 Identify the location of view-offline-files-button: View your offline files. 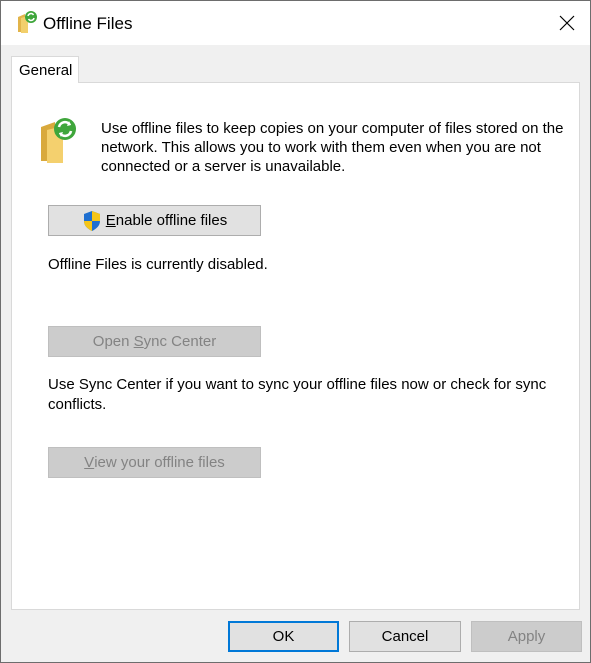
(154, 462).